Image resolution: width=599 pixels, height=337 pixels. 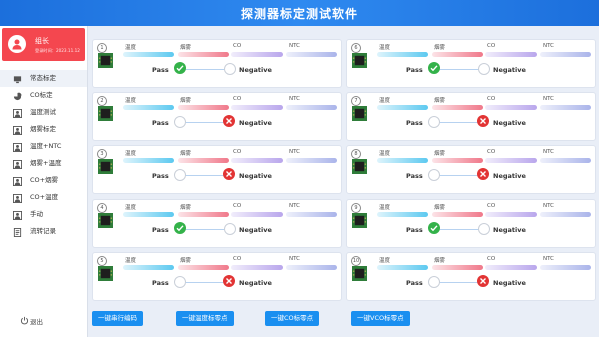 I want to click on menu-item-7: CO+烟雾, so click(x=43, y=180).